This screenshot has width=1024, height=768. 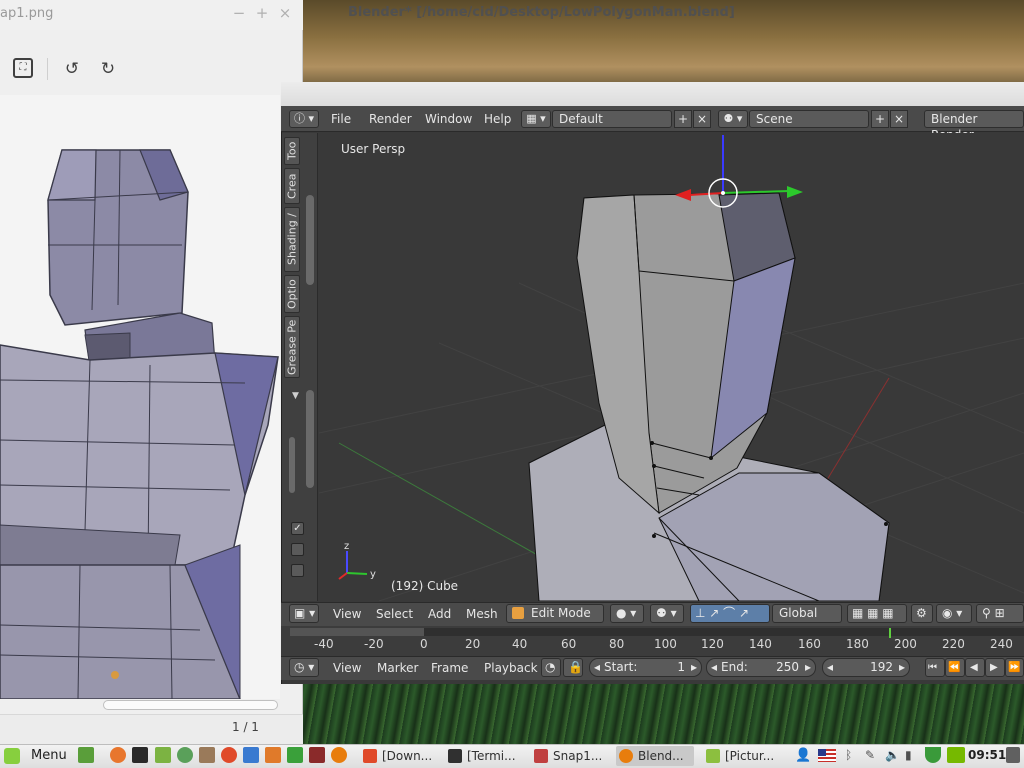 What do you see at coordinates (292, 239) in the screenshot?
I see `shelf-tab-shading: Shading /` at bounding box center [292, 239].